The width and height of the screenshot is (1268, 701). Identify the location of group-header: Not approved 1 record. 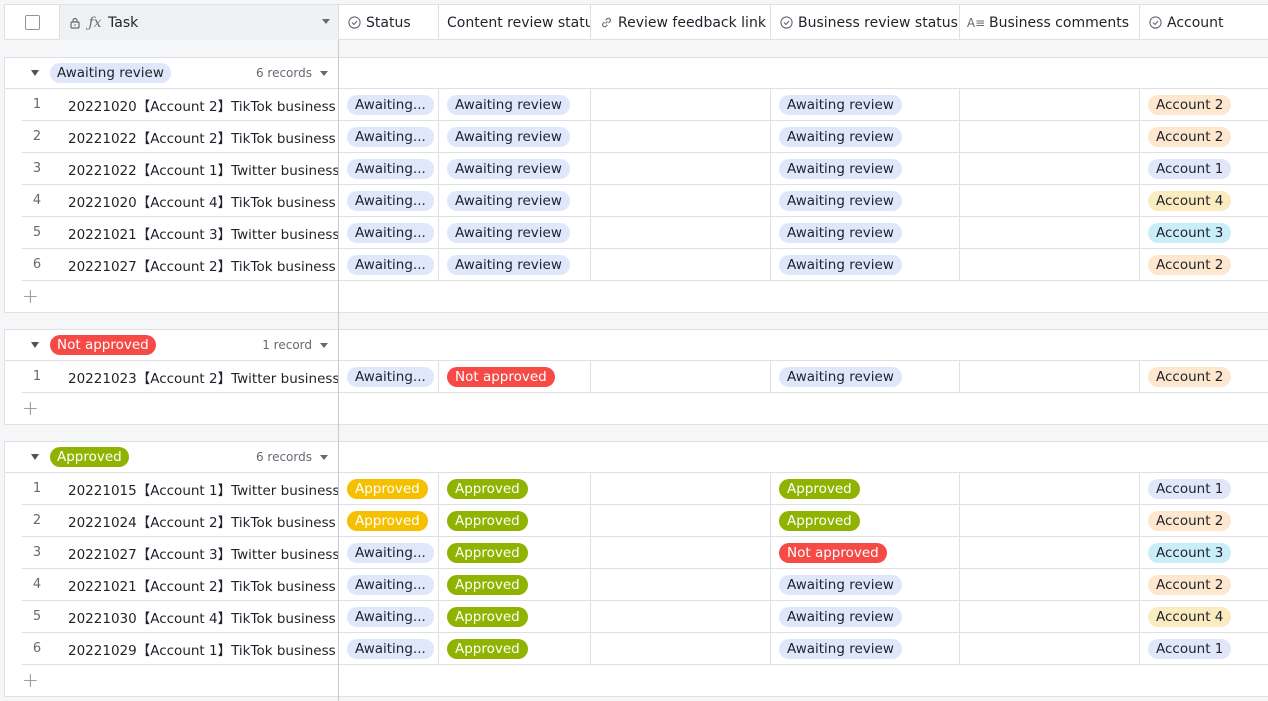
(636, 345).